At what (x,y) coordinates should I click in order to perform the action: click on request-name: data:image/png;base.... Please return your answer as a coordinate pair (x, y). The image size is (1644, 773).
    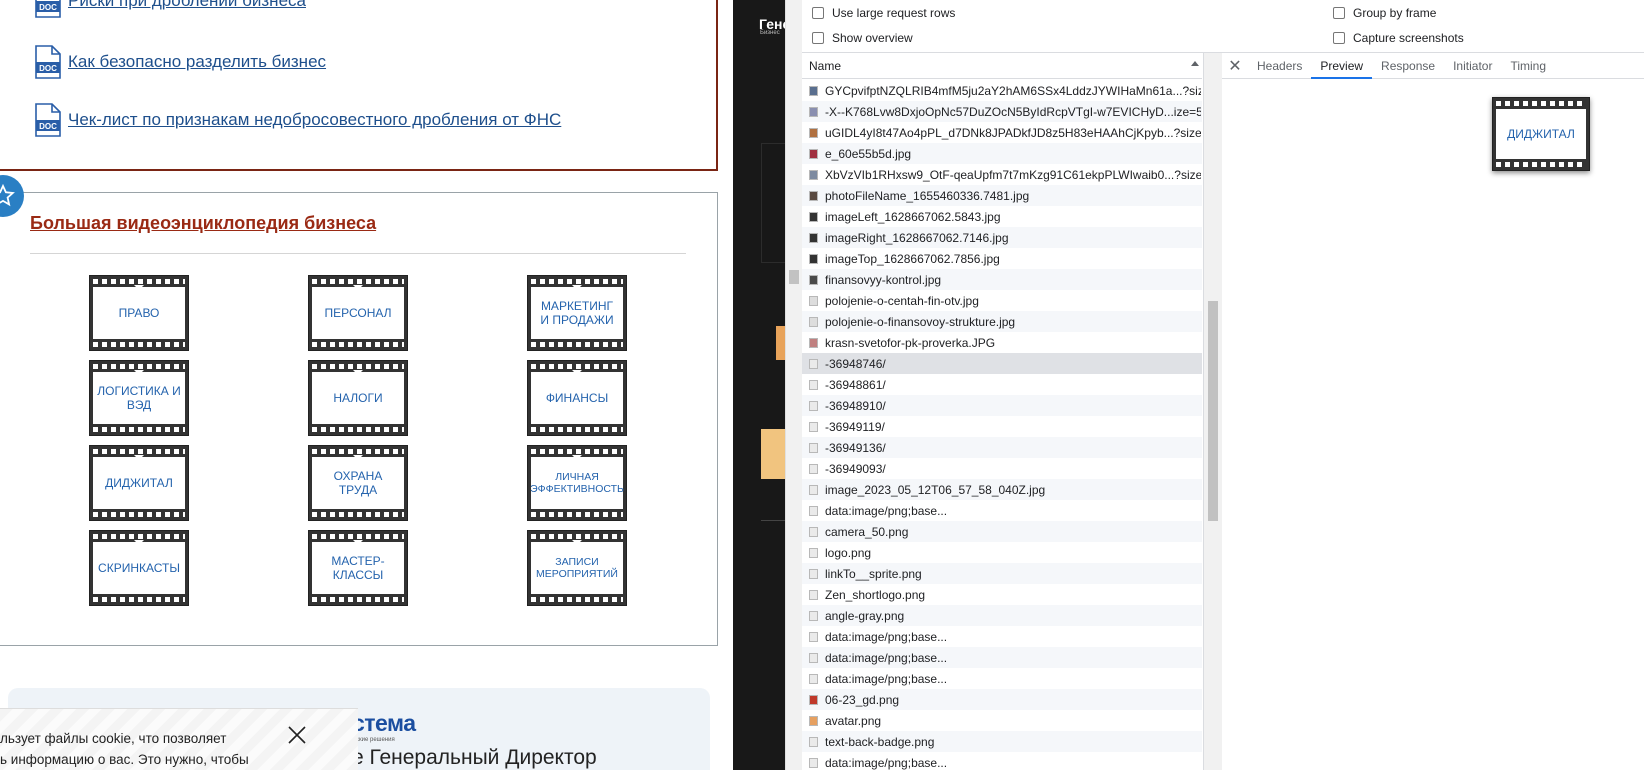
    Looking at the image, I should click on (886, 510).